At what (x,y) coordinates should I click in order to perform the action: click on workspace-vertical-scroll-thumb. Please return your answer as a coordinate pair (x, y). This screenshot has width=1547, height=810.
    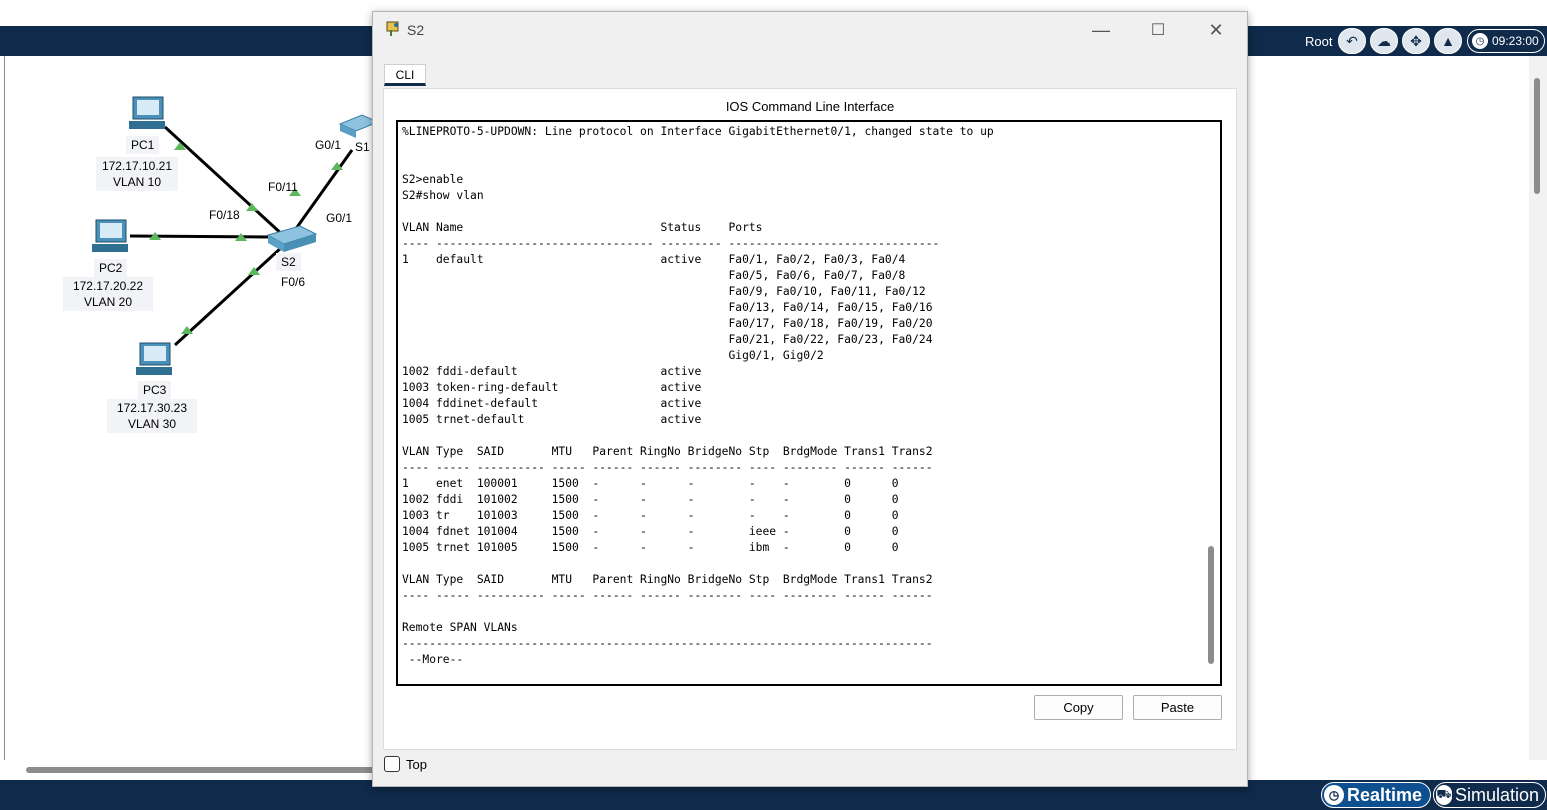
    Looking at the image, I should click on (1537, 136).